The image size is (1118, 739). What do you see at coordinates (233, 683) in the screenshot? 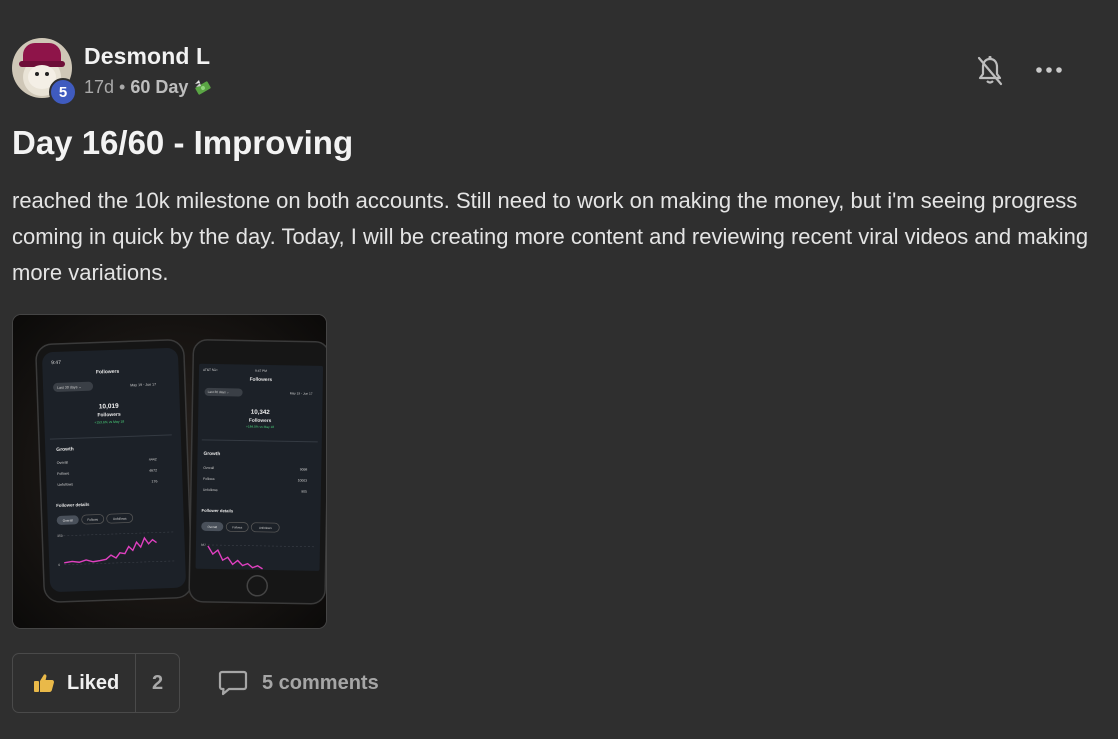
I see `comment-bubble-icon` at bounding box center [233, 683].